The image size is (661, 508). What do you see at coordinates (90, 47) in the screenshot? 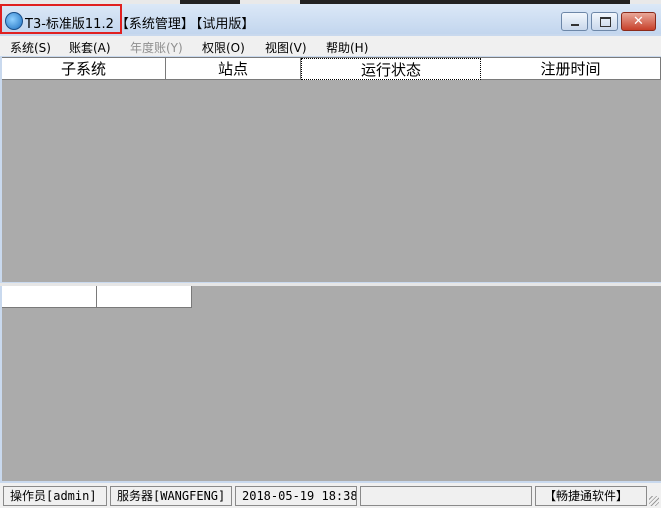
I see `menu-account-set: 账套(A)` at bounding box center [90, 47].